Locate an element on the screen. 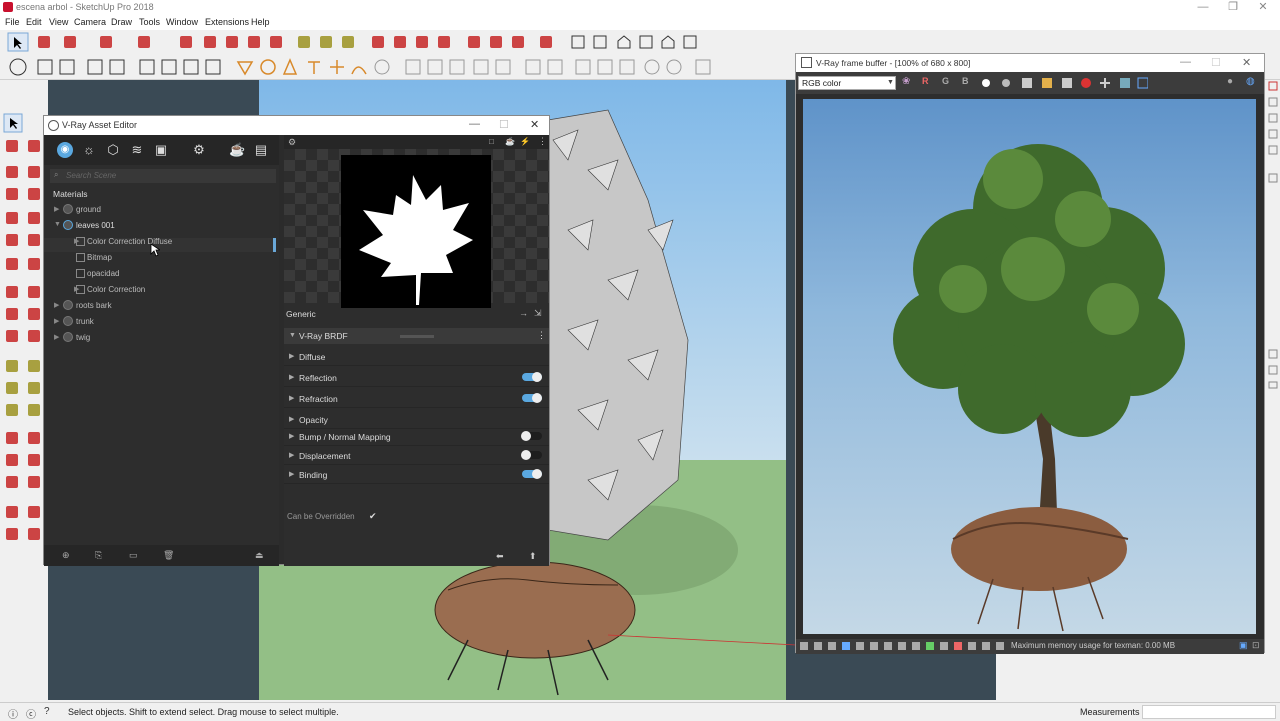 The image size is (1280, 721). app-title-bar: escena arbol - SketchUp Pro 2018 — ❐ ✕ is located at coordinates (640, 7).